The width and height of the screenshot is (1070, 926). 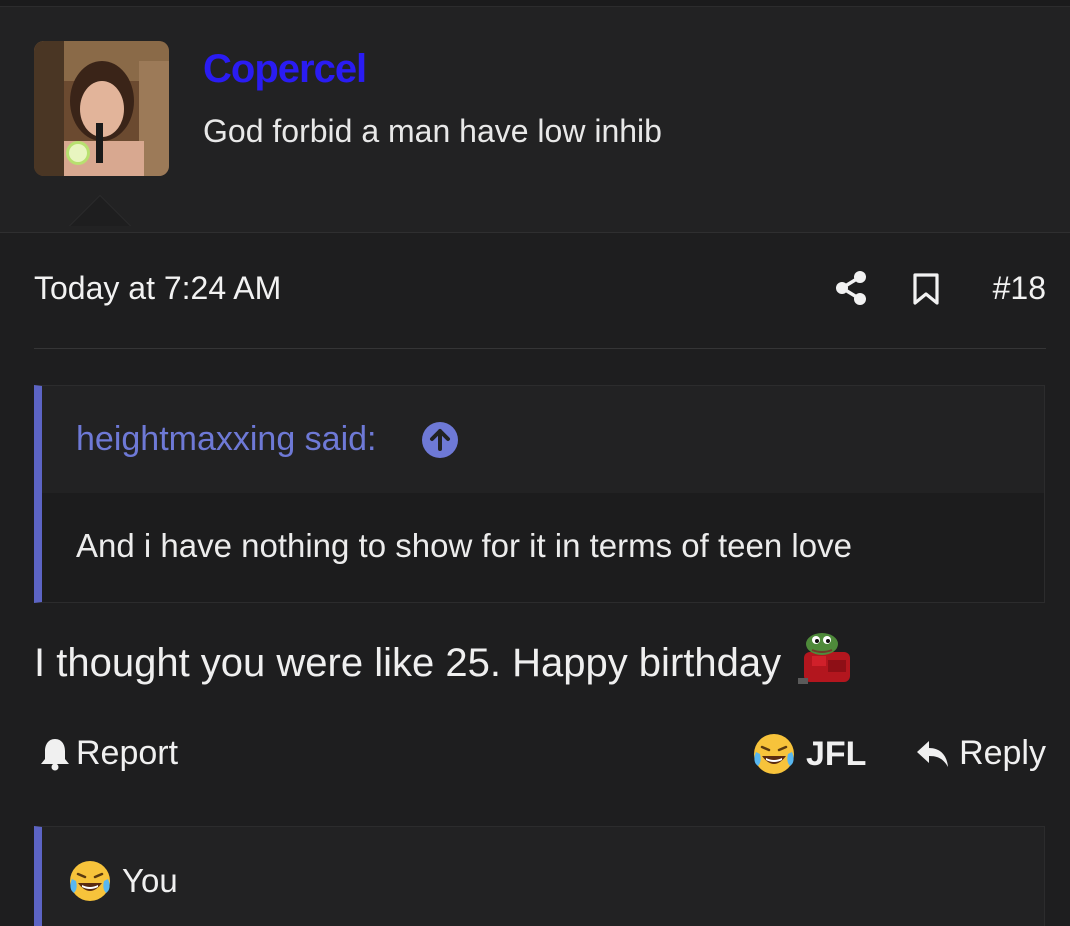 What do you see at coordinates (926, 289) in the screenshot?
I see `bookmark-icon` at bounding box center [926, 289].